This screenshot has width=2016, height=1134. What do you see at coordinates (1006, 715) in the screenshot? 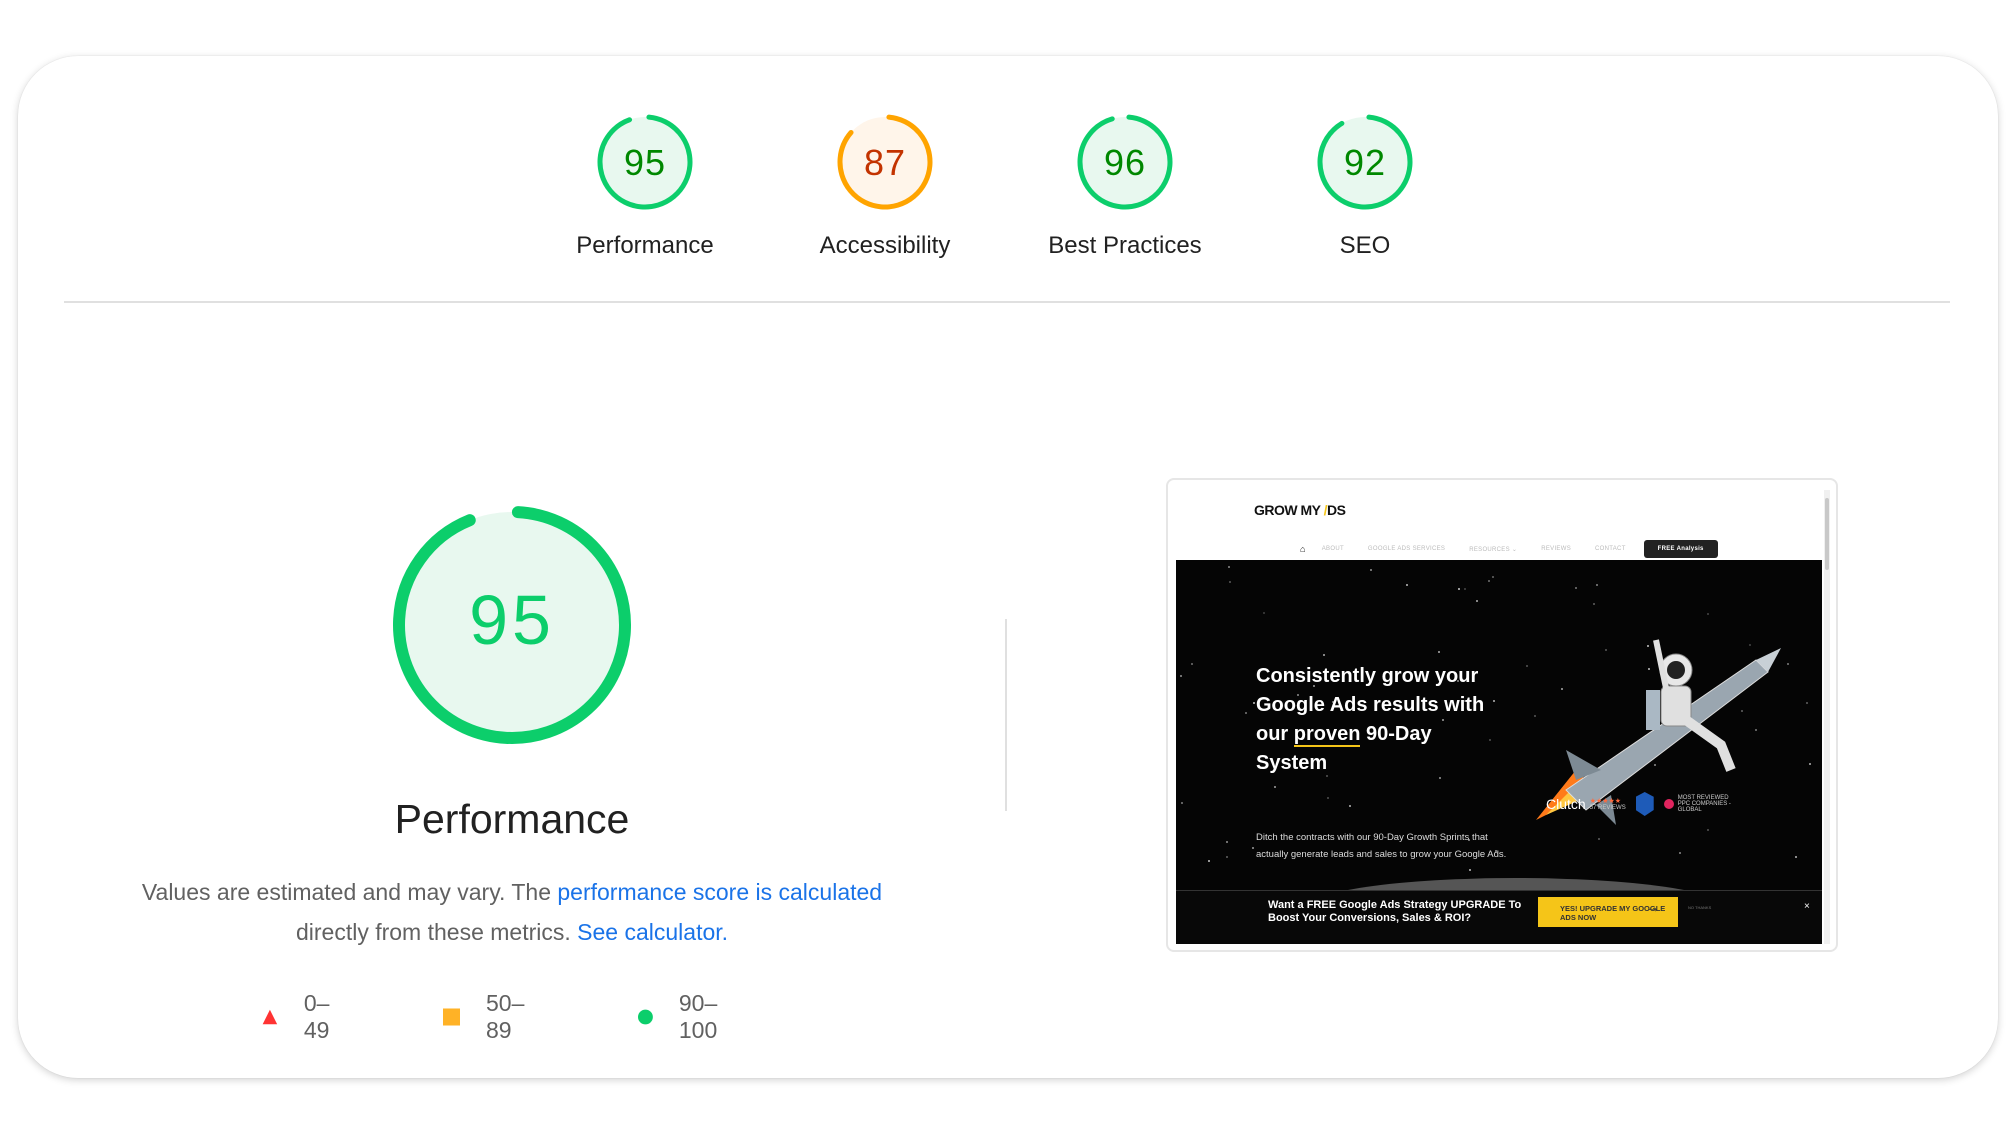
I see `vertical-divider` at bounding box center [1006, 715].